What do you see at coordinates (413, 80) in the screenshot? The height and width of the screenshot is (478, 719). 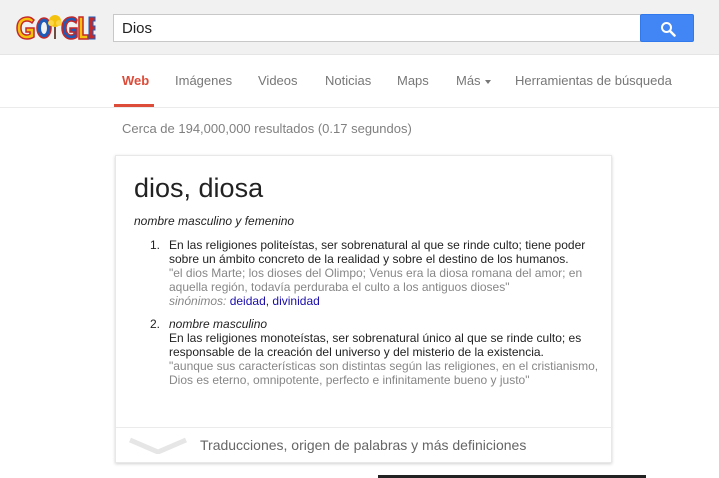 I see `tab-maps: Maps` at bounding box center [413, 80].